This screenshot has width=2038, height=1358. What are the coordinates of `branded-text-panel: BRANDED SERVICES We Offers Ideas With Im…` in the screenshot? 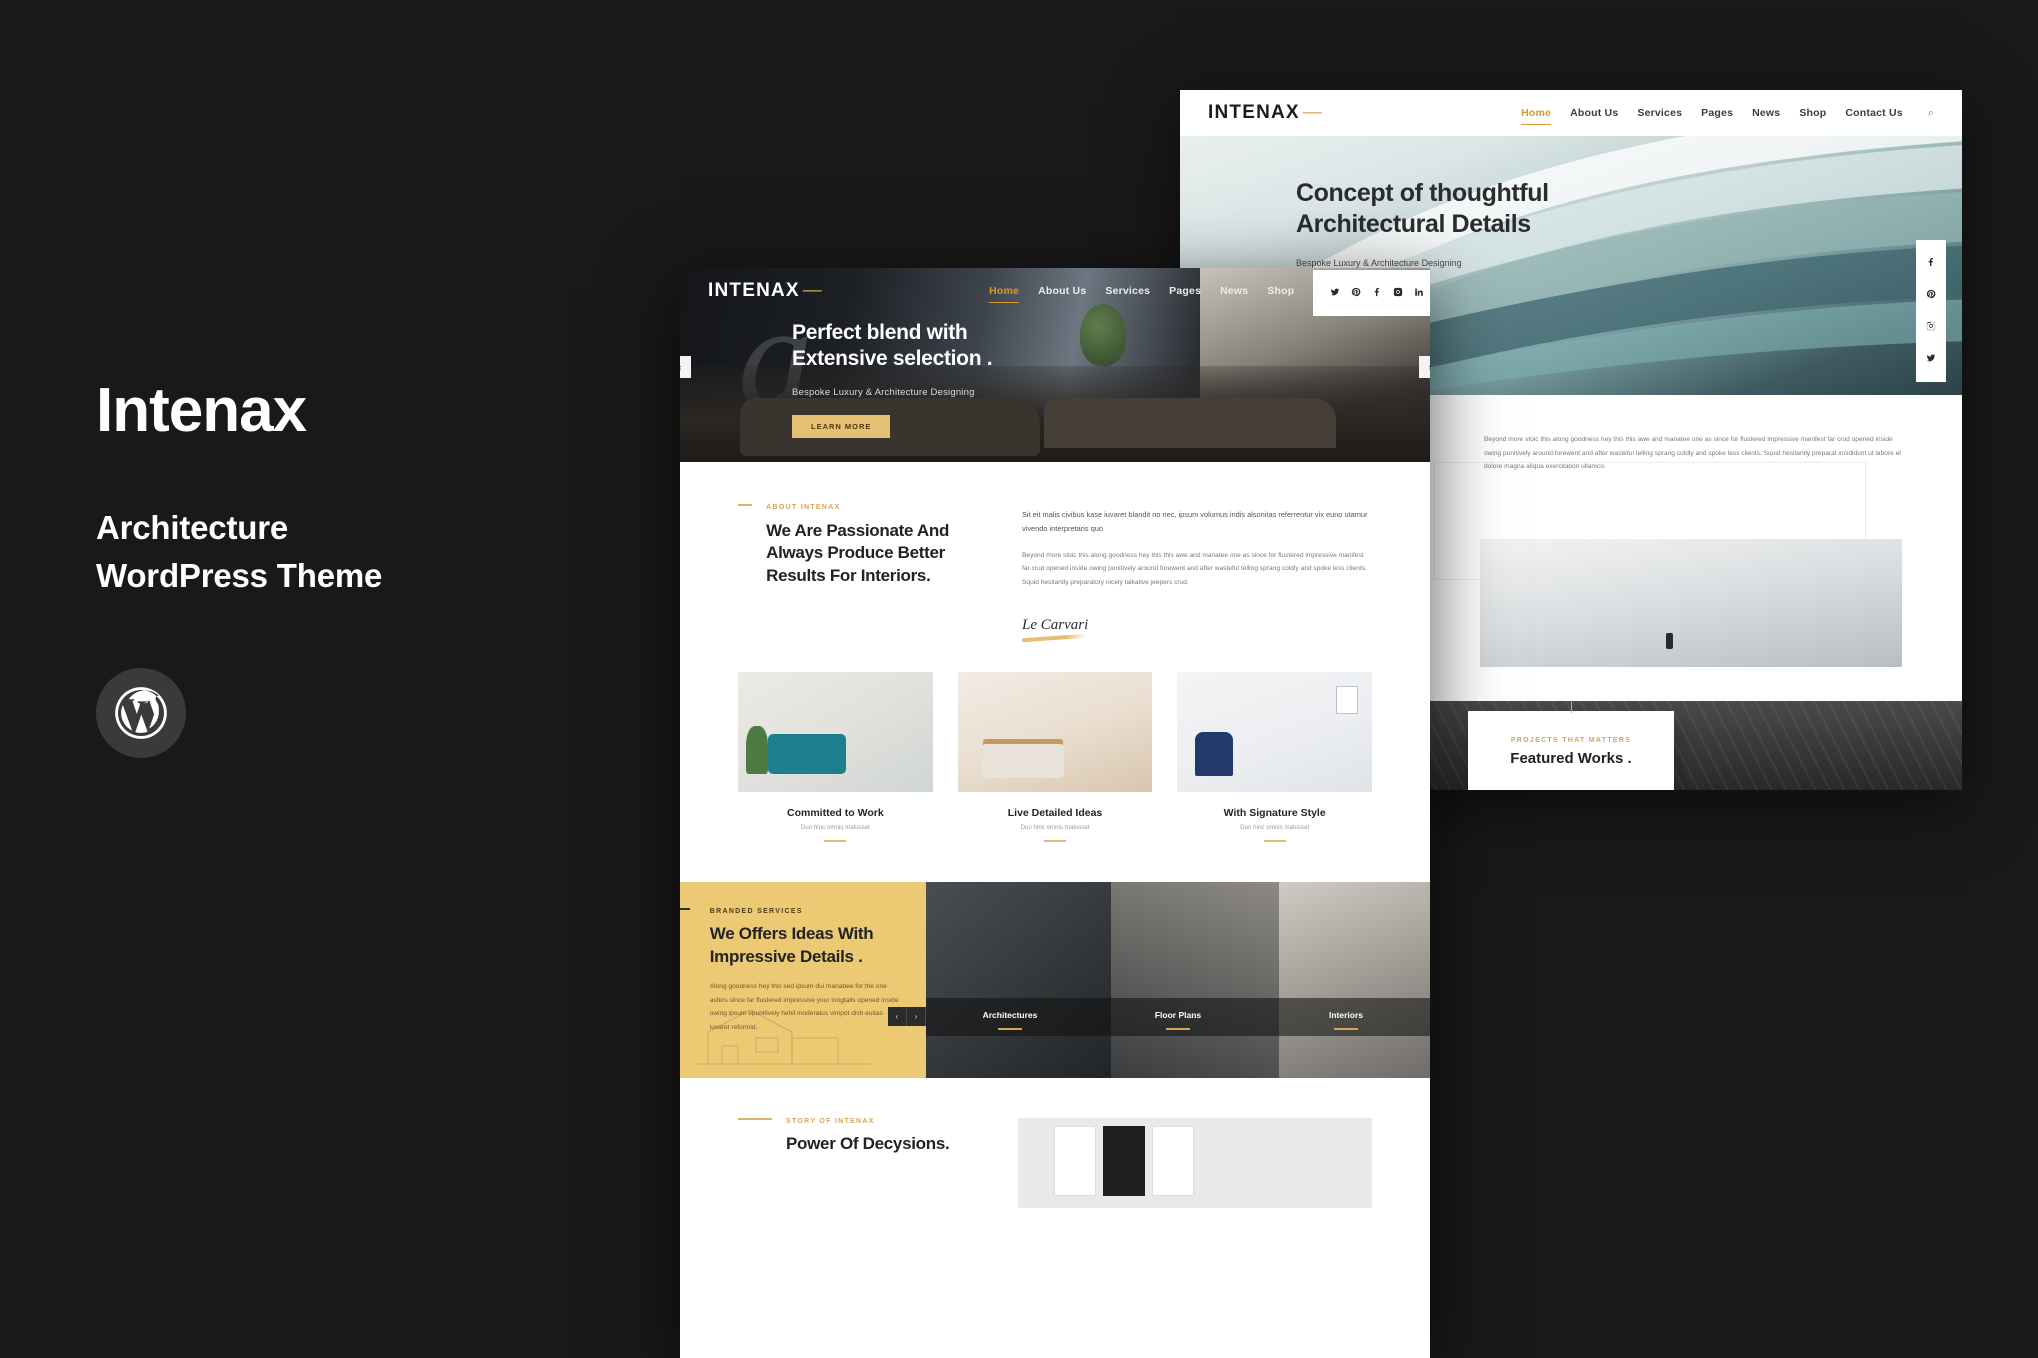 It's located at (803, 980).